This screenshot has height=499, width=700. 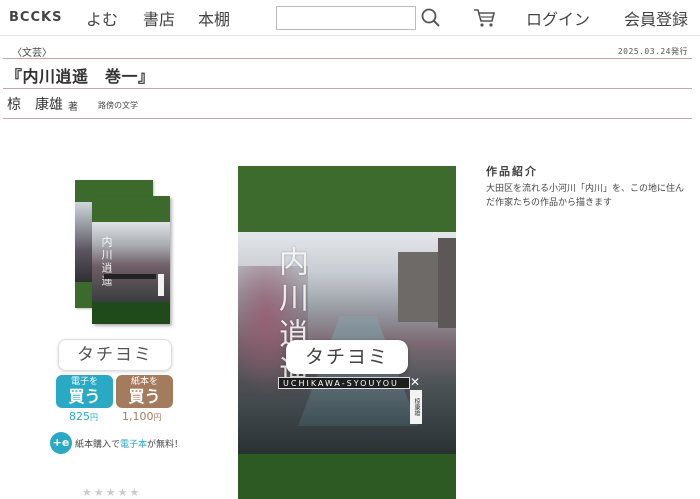 I want to click on search-input, so click(x=346, y=18).